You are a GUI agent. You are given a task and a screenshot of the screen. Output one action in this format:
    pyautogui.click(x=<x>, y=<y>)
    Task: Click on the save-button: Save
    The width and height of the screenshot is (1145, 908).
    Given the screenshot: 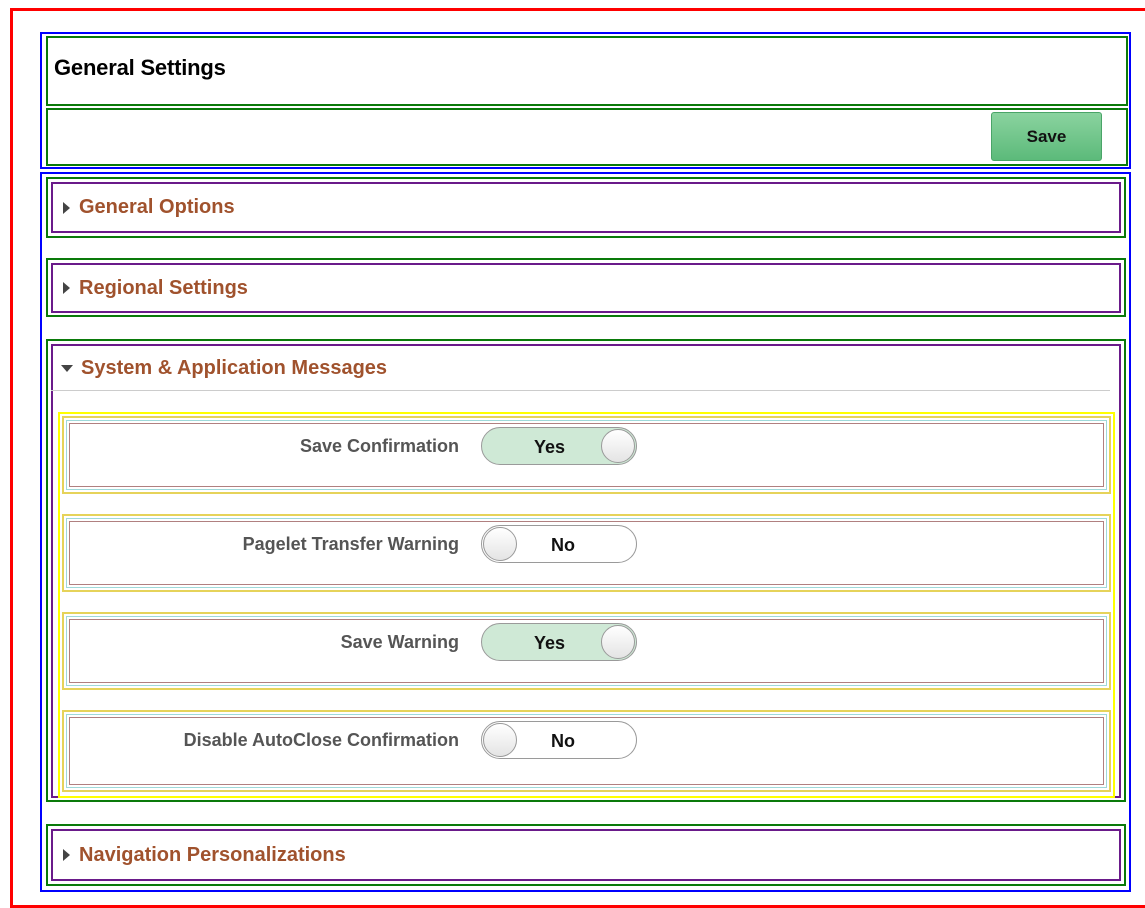 What is the action you would take?
    pyautogui.click(x=1046, y=136)
    